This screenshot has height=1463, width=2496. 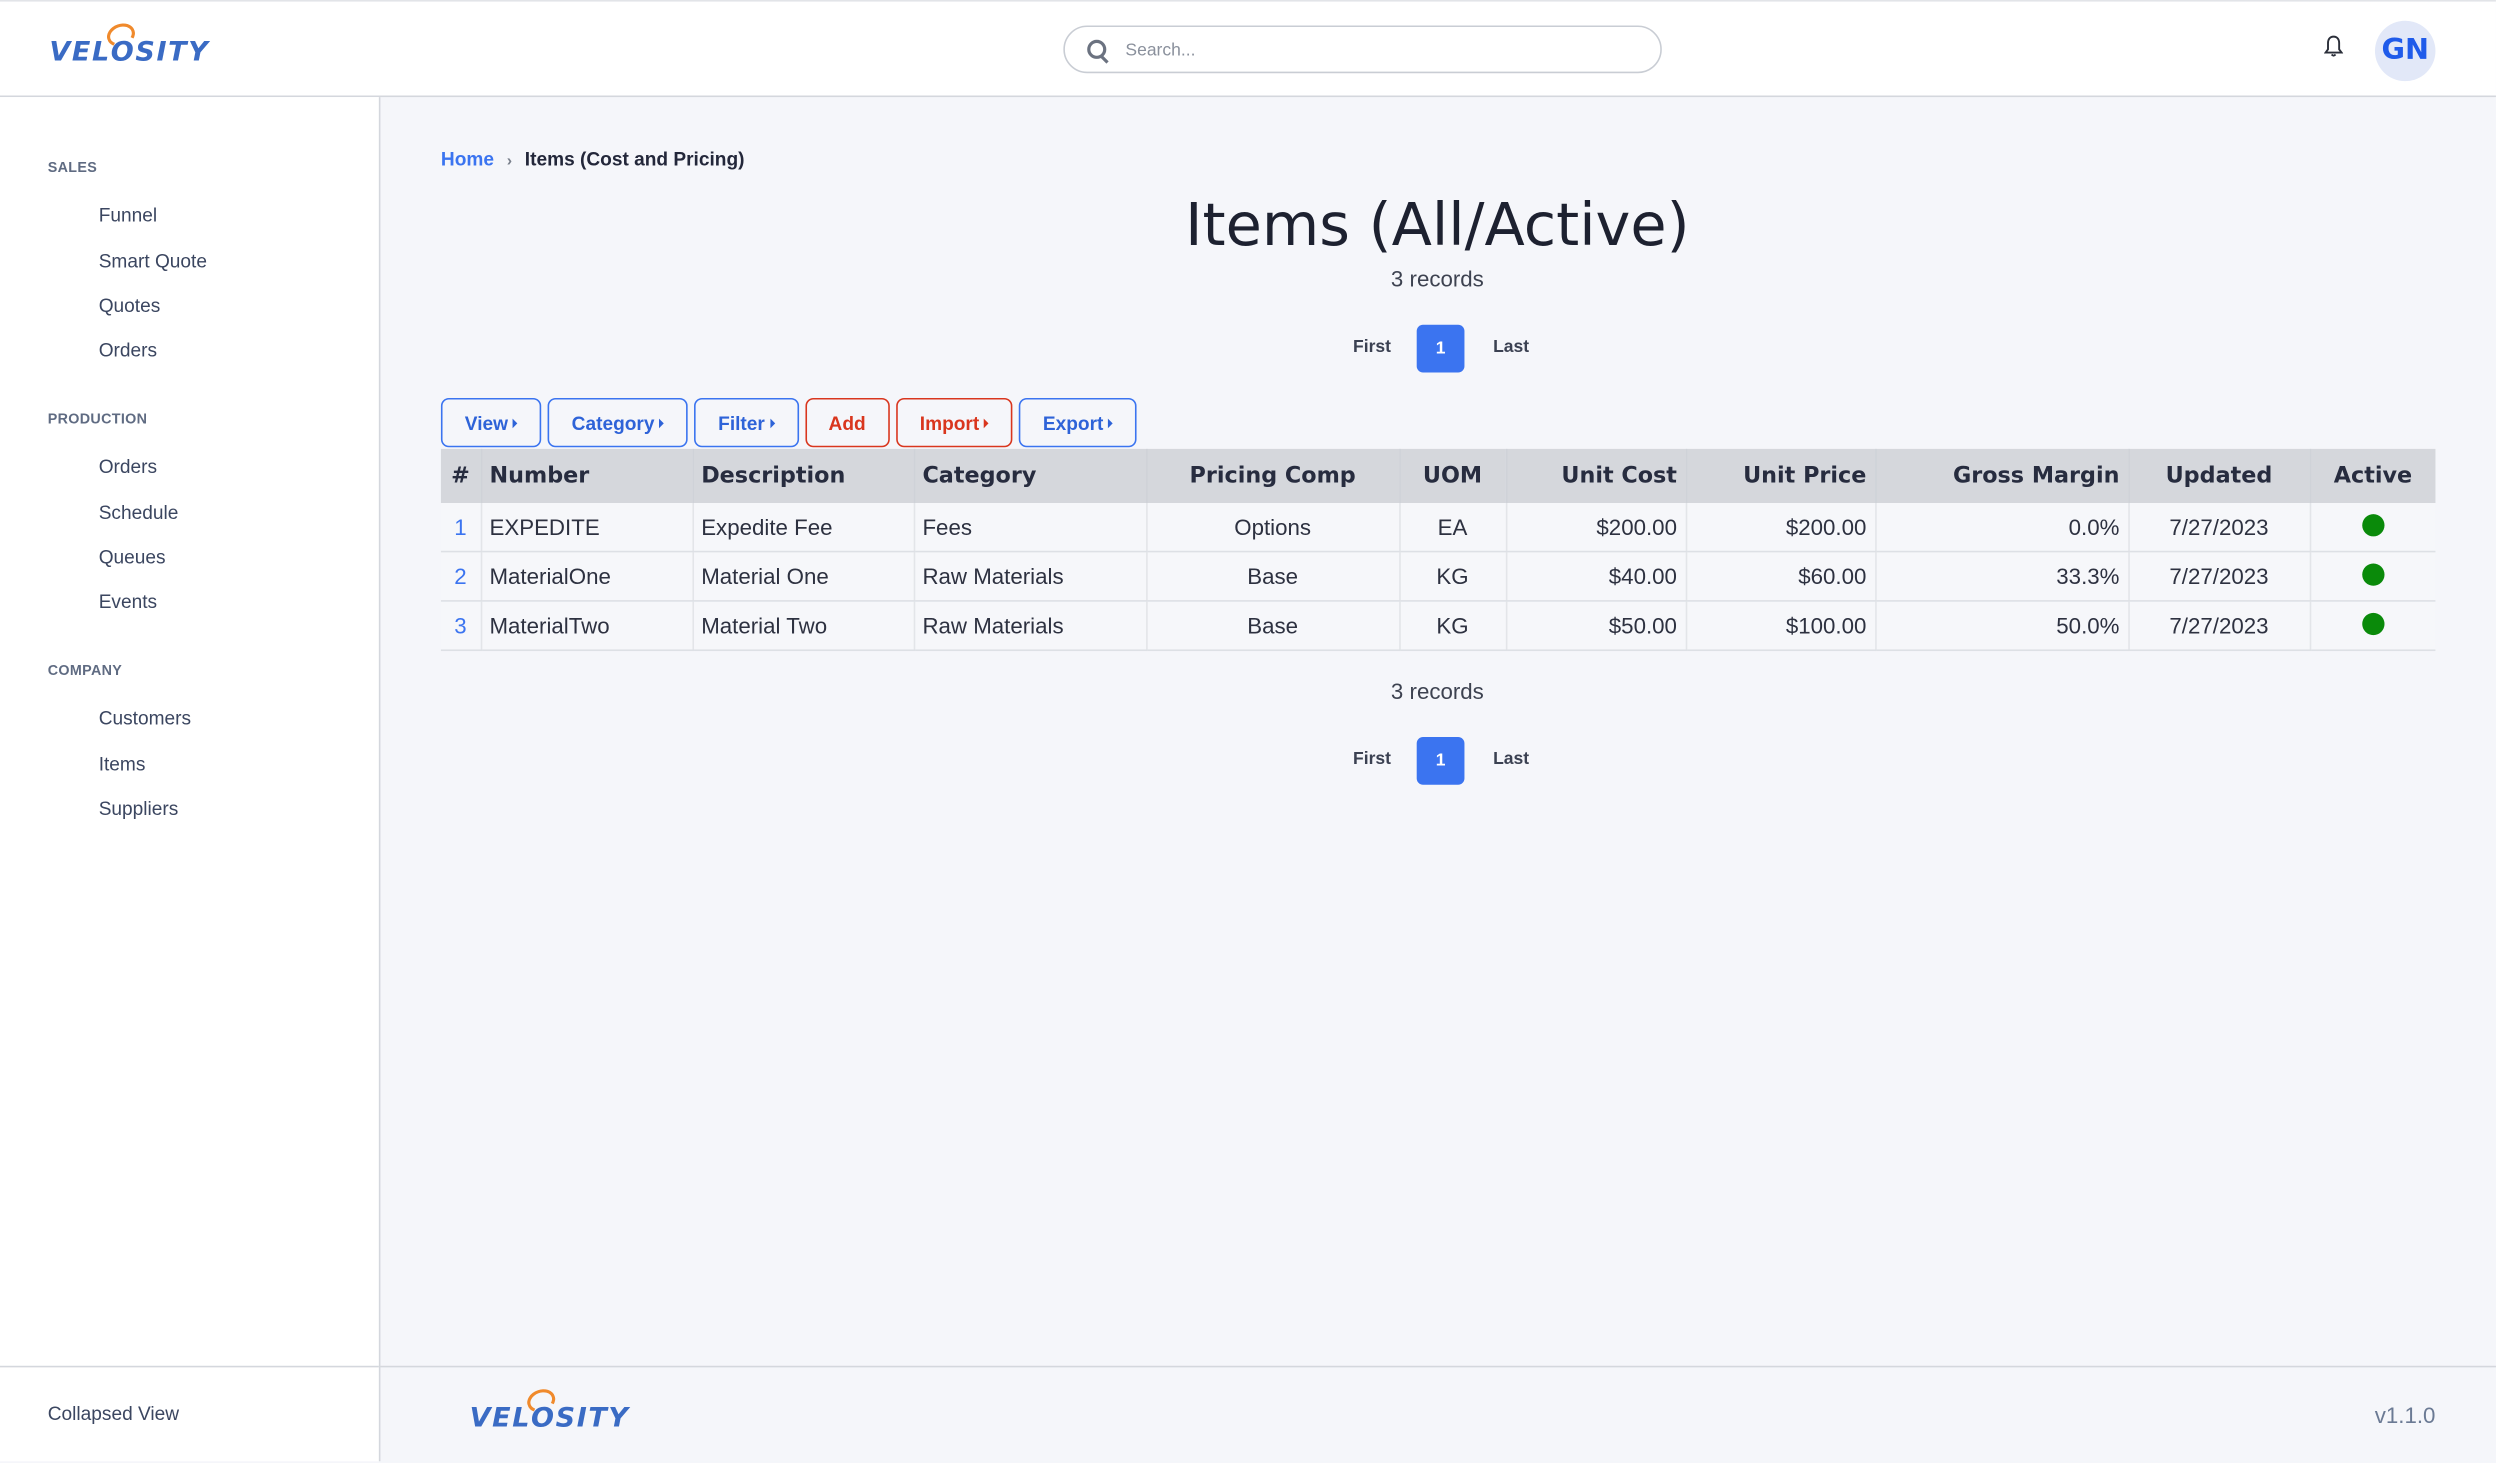 What do you see at coordinates (461, 576) in the screenshot?
I see `row-index: 2` at bounding box center [461, 576].